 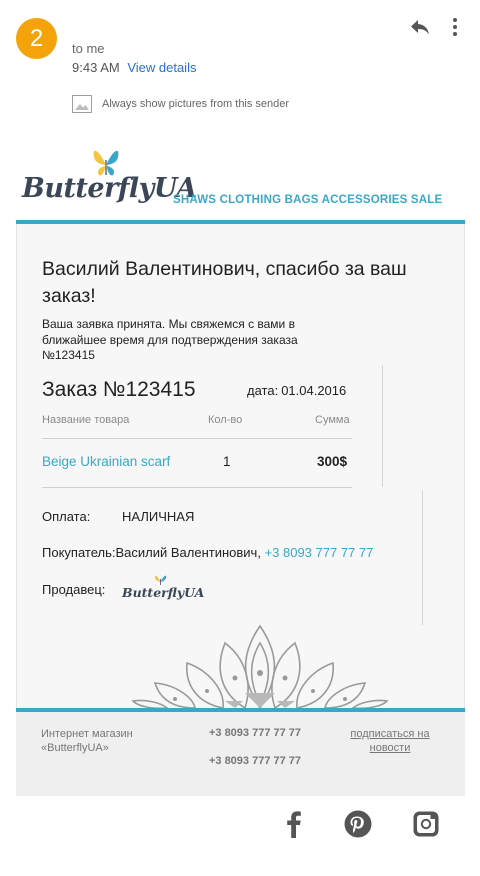 What do you see at coordinates (294, 824) in the screenshot?
I see `facebook-icon` at bounding box center [294, 824].